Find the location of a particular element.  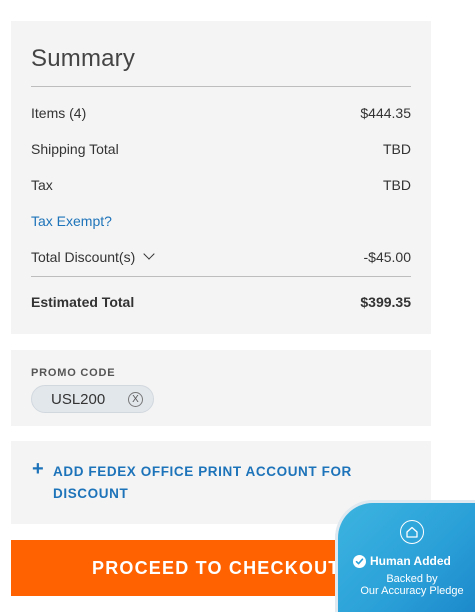

promo-code-value: USL200 is located at coordinates (78, 399).